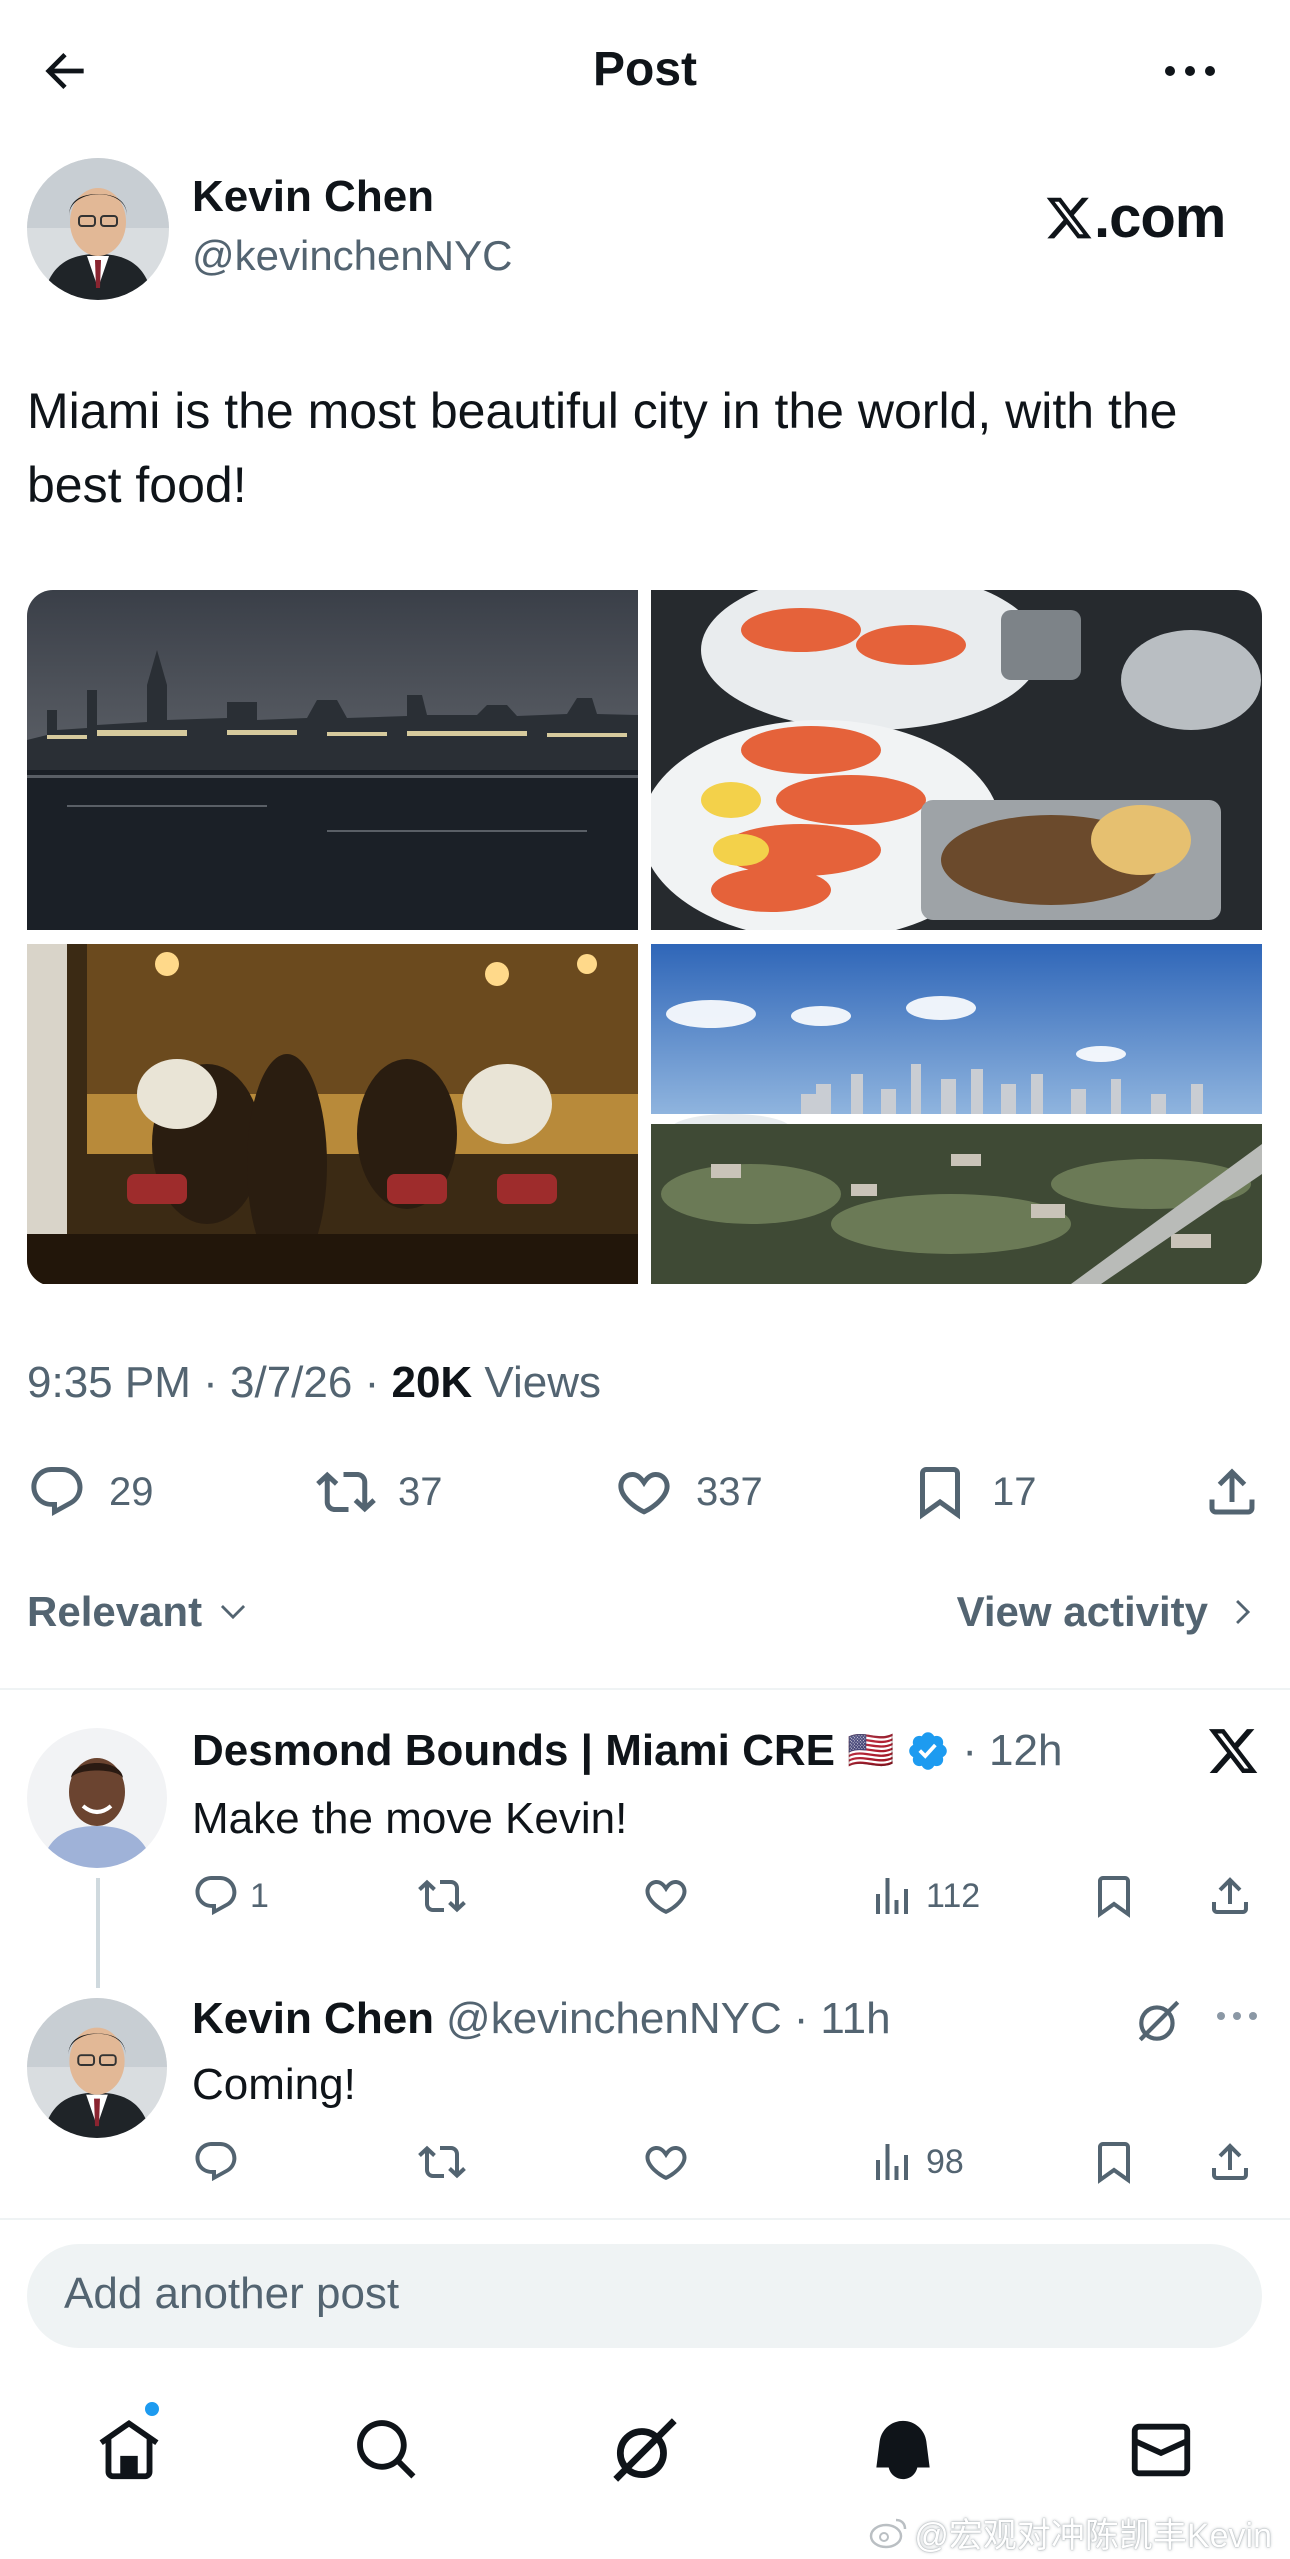  I want to click on more-options-button, so click(1190, 71).